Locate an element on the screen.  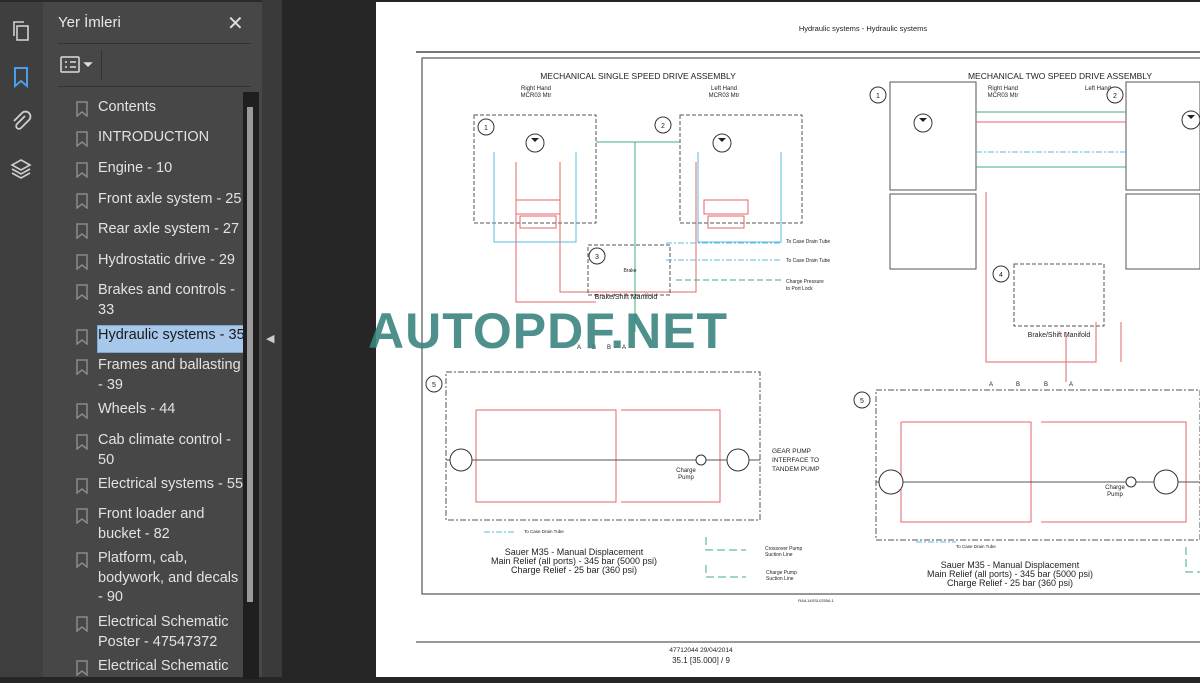
attachment-icon is located at coordinates (21, 121).